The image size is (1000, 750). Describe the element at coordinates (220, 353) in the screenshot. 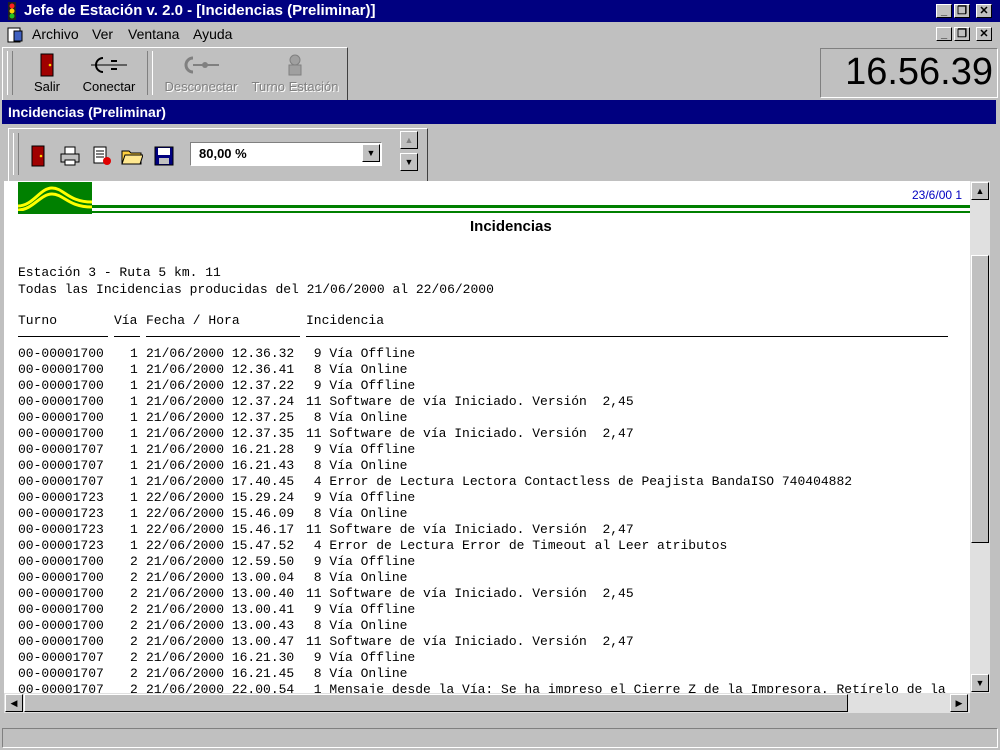

I see `cell-fecha: 21/06/2000 12.36.32` at that location.